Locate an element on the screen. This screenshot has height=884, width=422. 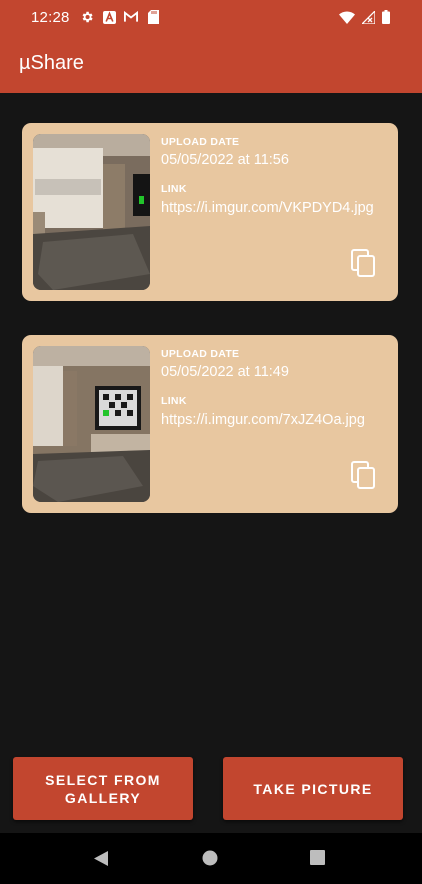
notification-icons is located at coordinates (120, 17).